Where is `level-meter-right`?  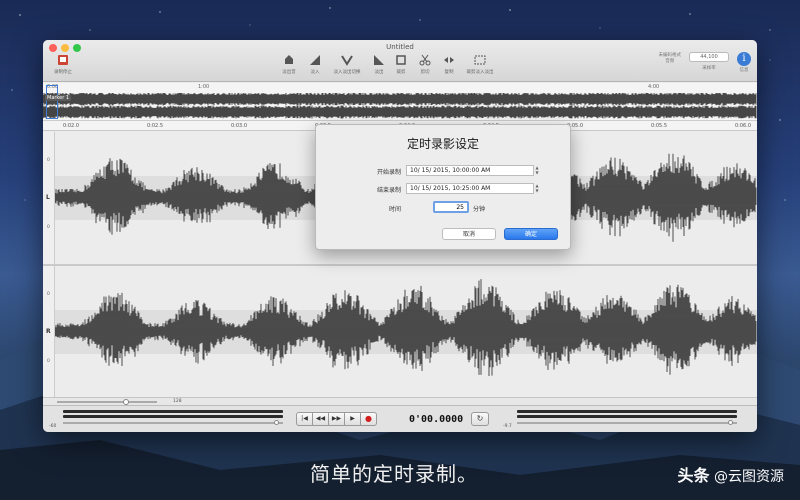 level-meter-right is located at coordinates (627, 417).